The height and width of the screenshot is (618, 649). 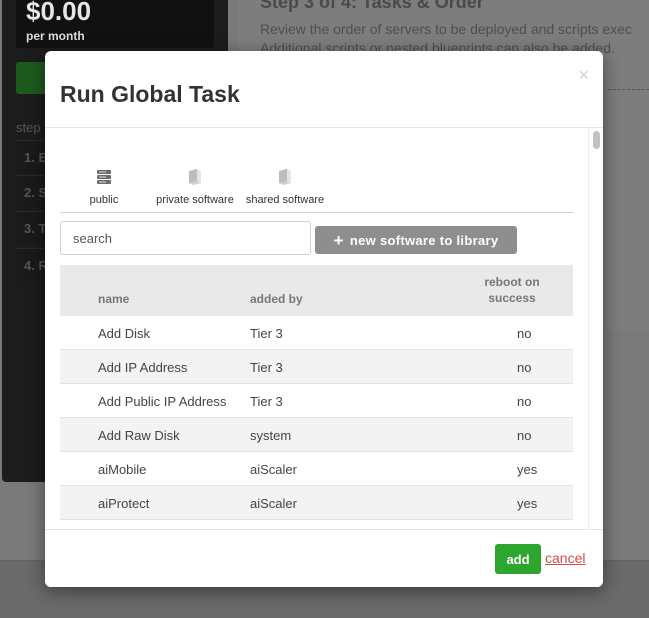 I want to click on modal-footer: add cancel, so click(x=324, y=558).